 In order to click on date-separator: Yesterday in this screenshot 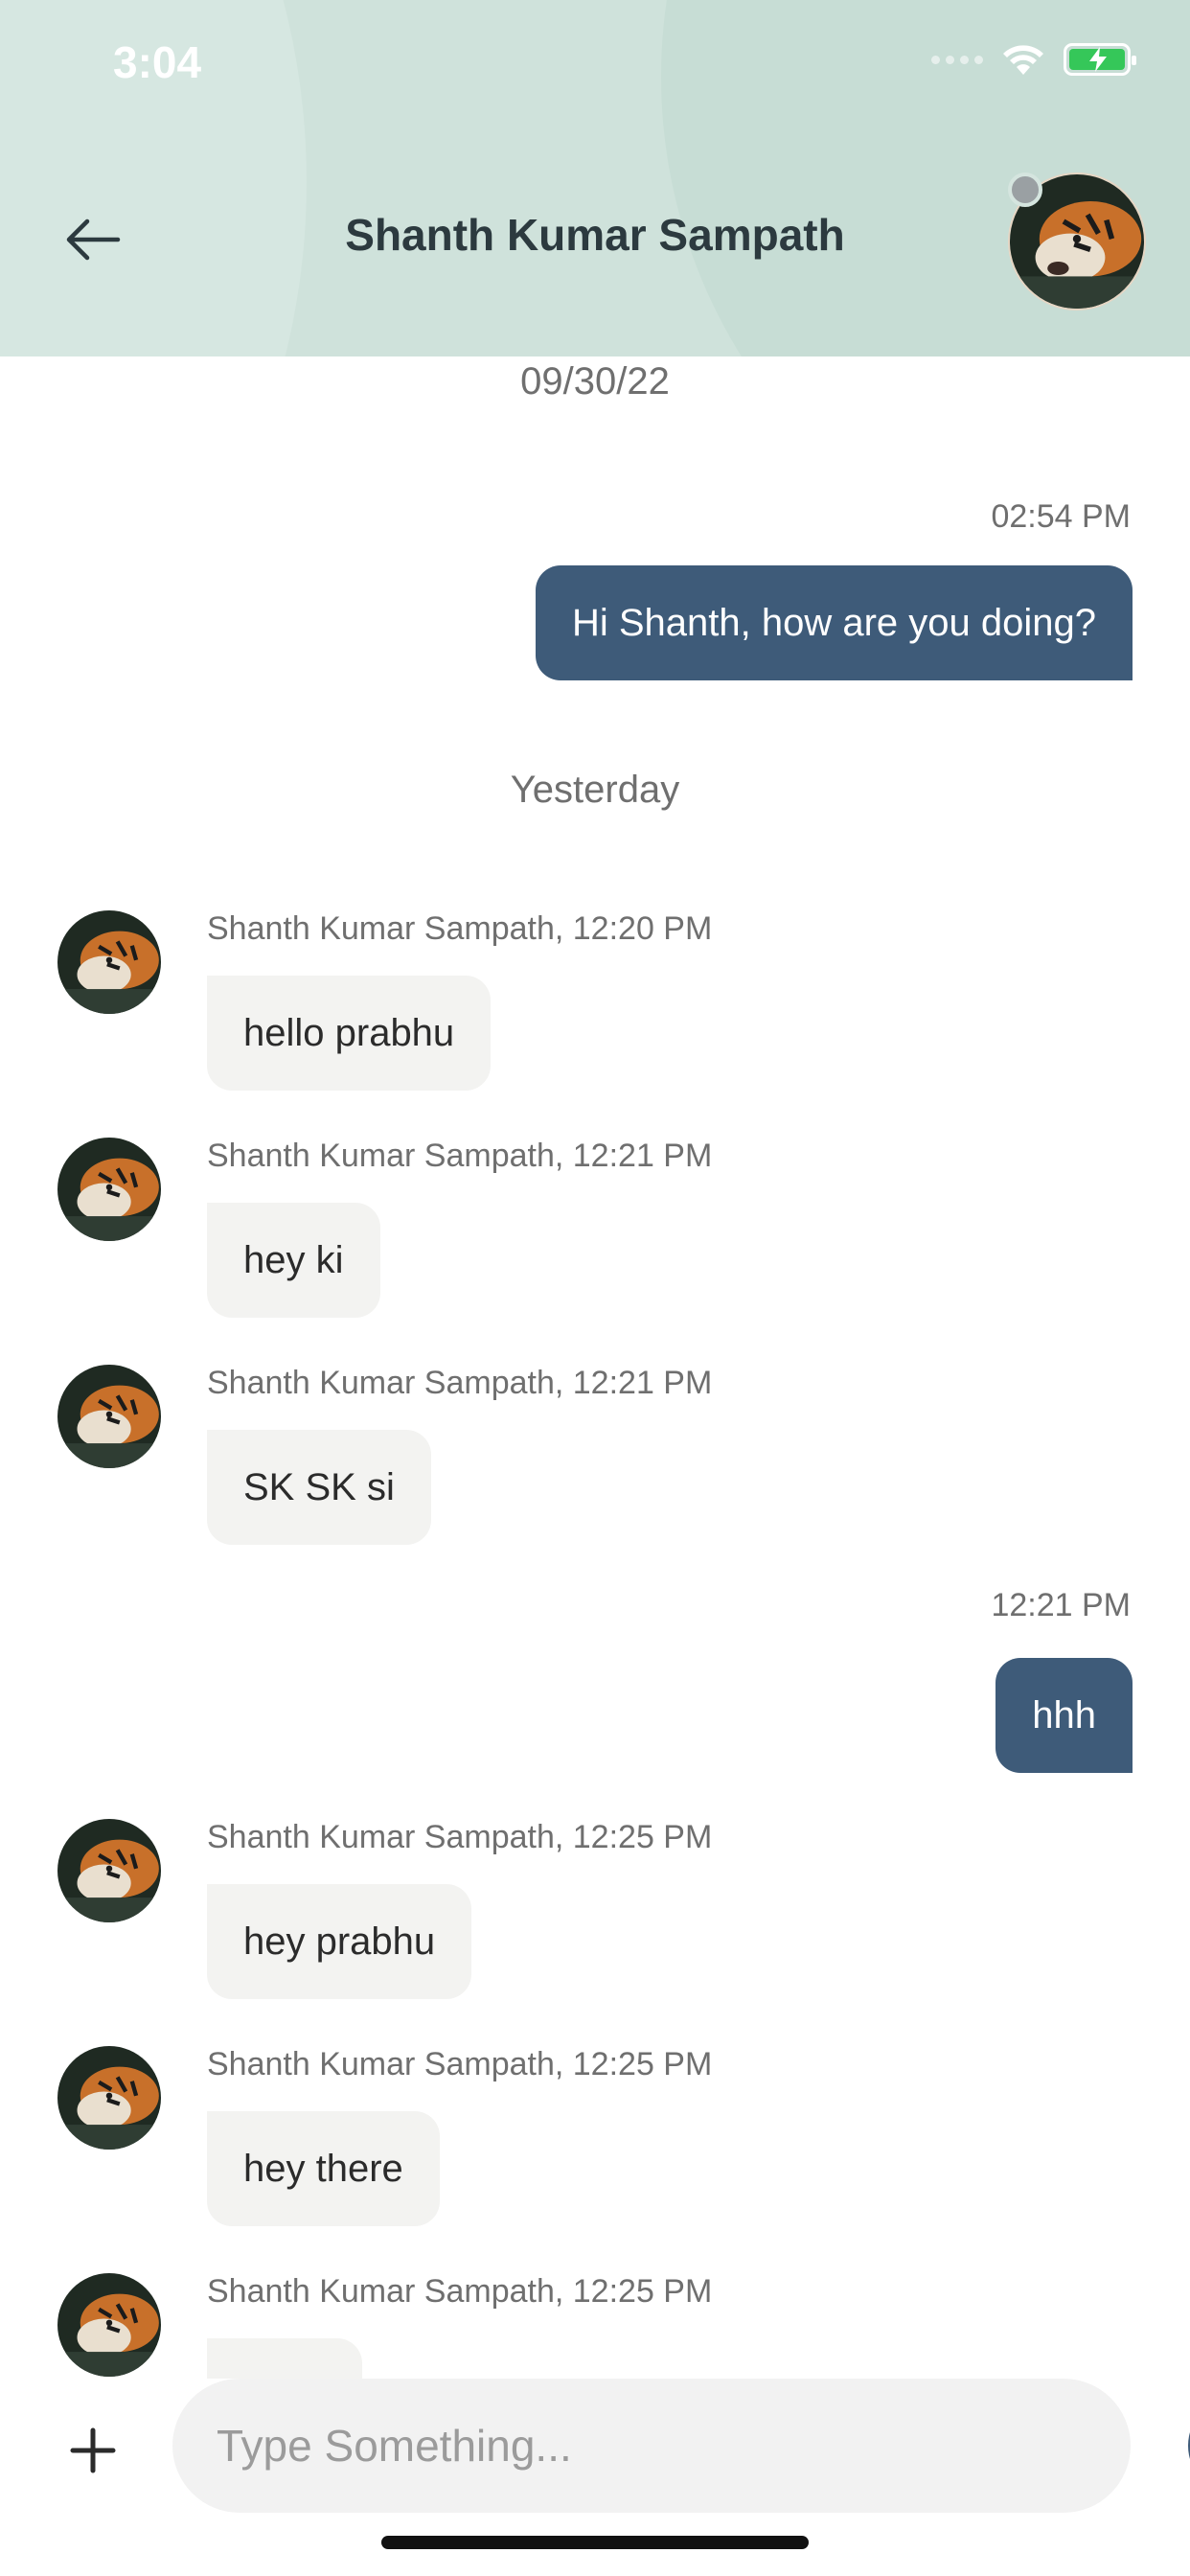, I will do `click(595, 790)`.